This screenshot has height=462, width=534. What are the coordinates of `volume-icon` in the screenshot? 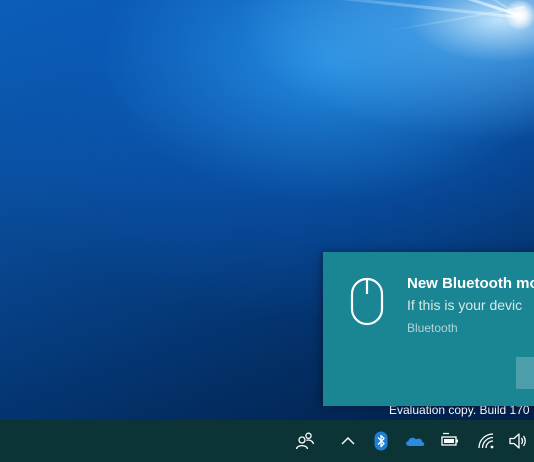 It's located at (518, 441).